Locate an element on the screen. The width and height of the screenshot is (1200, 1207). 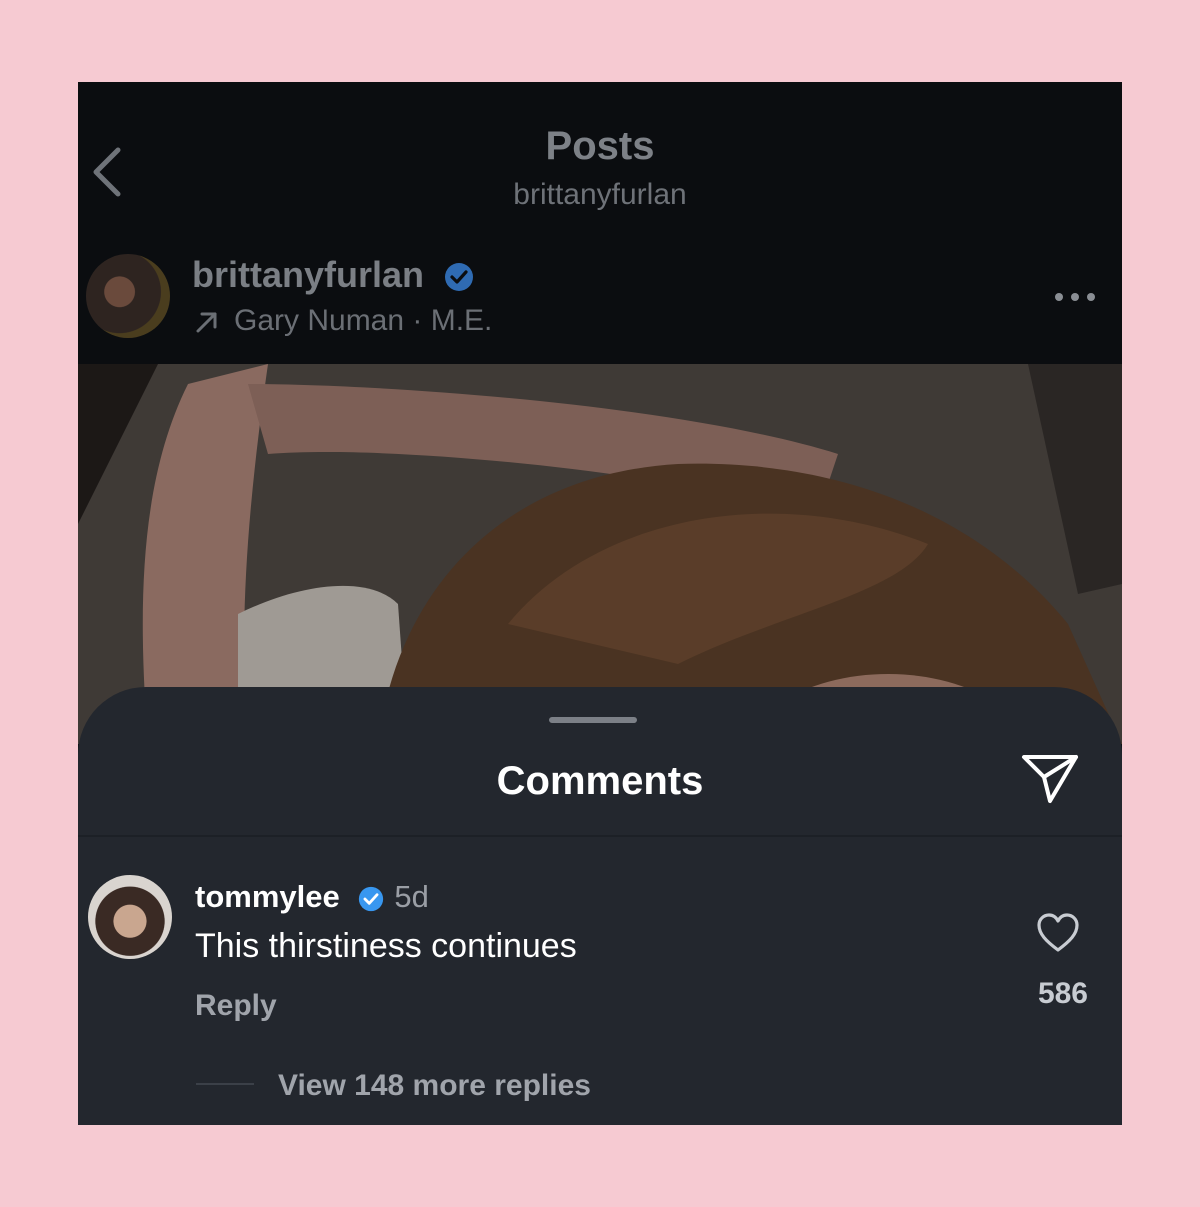
drag-handle is located at coordinates (593, 720).